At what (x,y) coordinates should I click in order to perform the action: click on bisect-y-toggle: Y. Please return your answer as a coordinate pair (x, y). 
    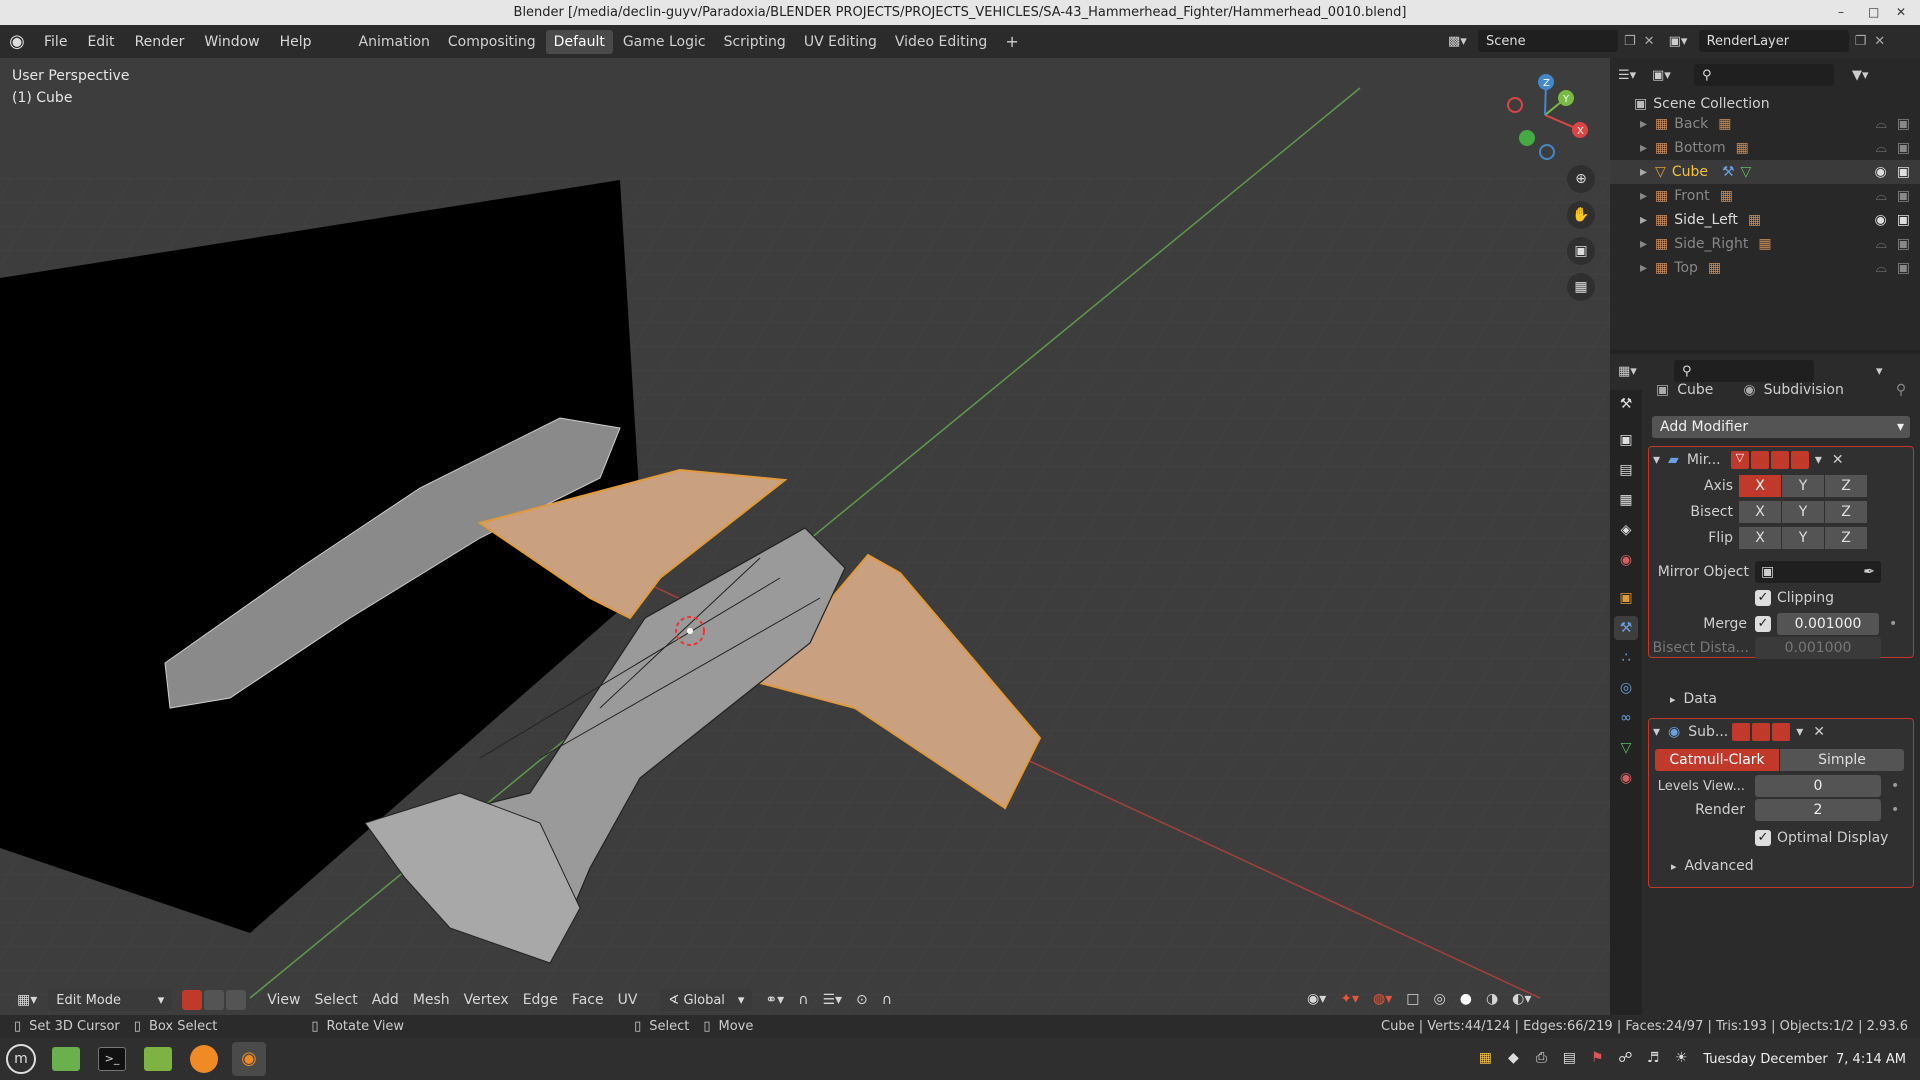
    Looking at the image, I should click on (1803, 512).